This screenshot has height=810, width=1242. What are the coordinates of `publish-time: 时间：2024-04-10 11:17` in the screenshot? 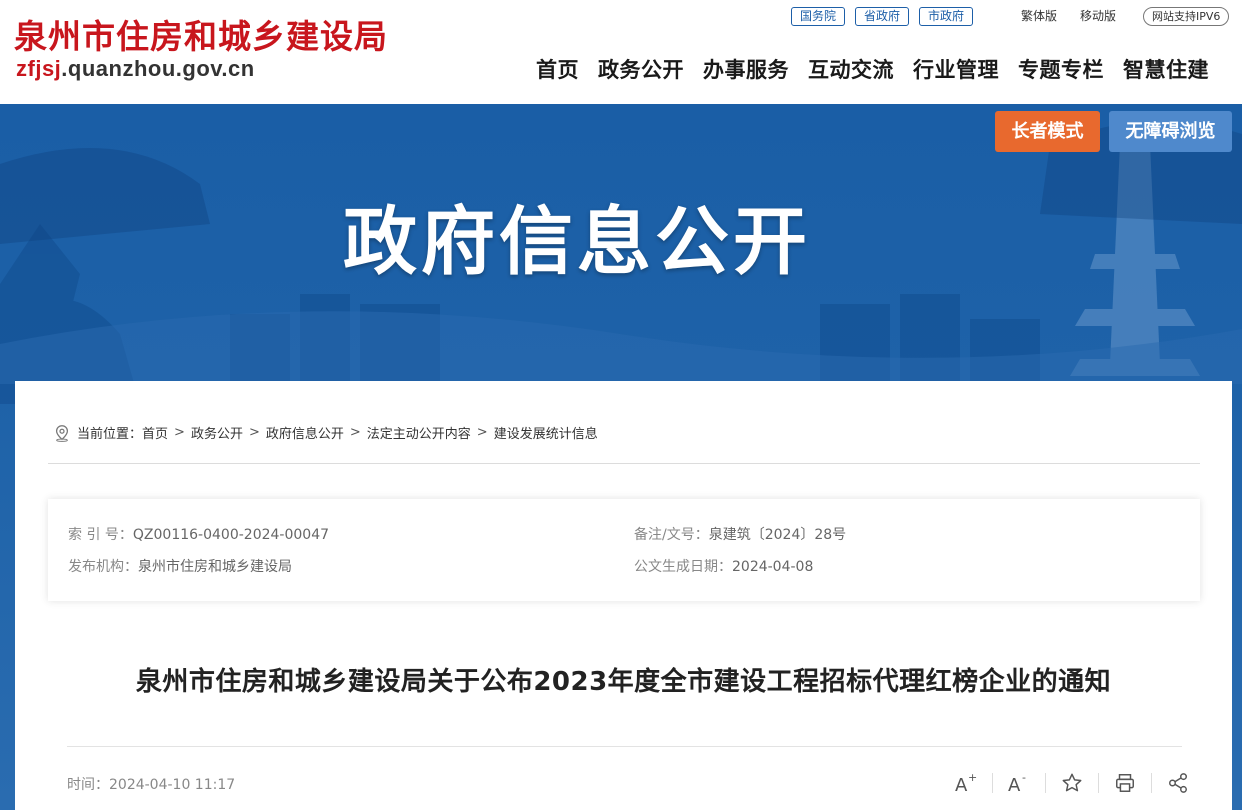 It's located at (151, 784).